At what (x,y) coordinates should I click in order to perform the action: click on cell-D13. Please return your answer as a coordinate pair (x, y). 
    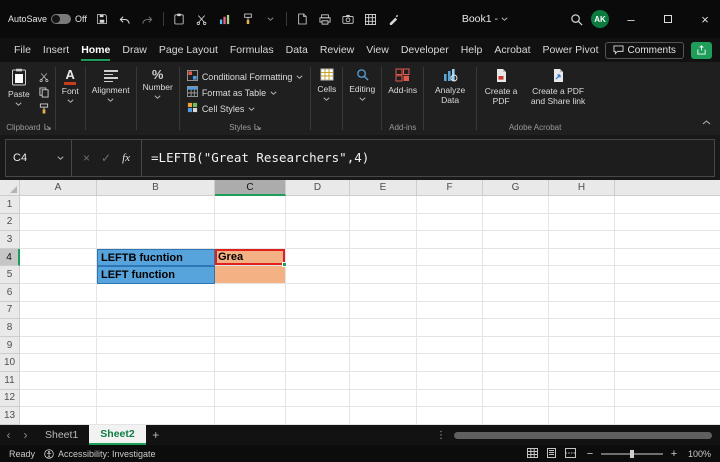
    Looking at the image, I should click on (318, 416).